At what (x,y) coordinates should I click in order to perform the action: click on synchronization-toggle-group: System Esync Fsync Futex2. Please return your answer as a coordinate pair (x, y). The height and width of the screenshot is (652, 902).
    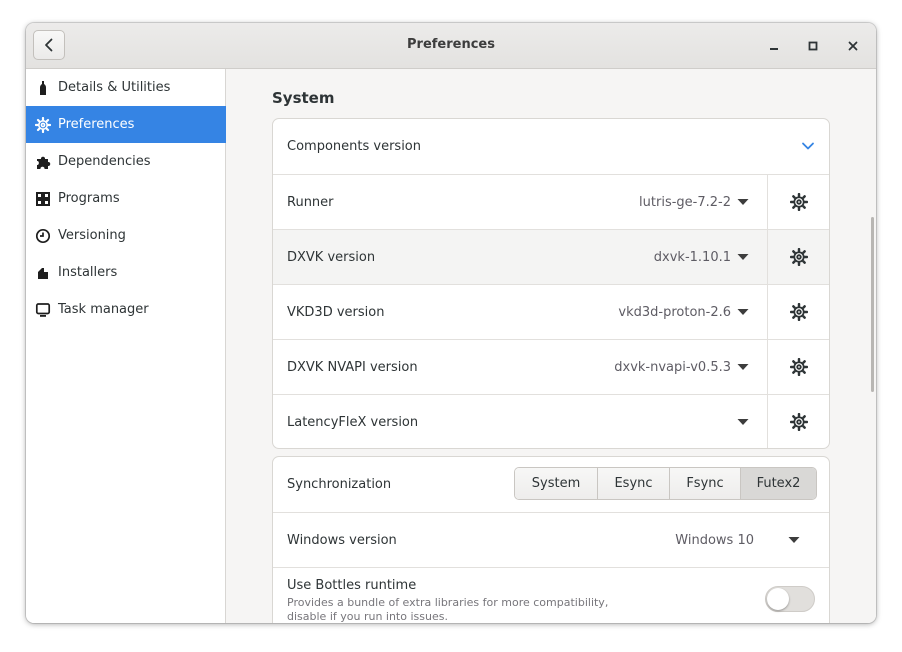
    Looking at the image, I should click on (665, 483).